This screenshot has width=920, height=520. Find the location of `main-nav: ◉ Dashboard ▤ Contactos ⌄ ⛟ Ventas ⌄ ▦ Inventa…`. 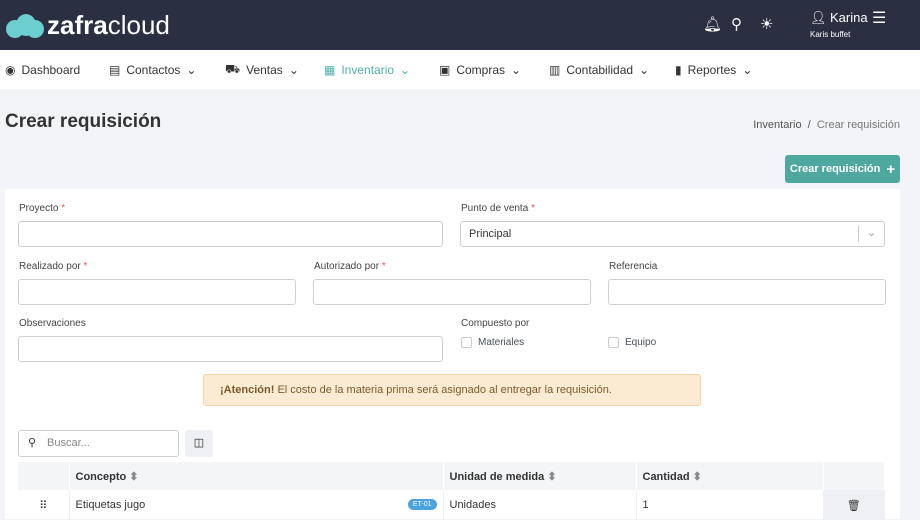

main-nav: ◉ Dashboard ▤ Contactos ⌄ ⛟ Ventas ⌄ ▦ Inventa… is located at coordinates (460, 69).